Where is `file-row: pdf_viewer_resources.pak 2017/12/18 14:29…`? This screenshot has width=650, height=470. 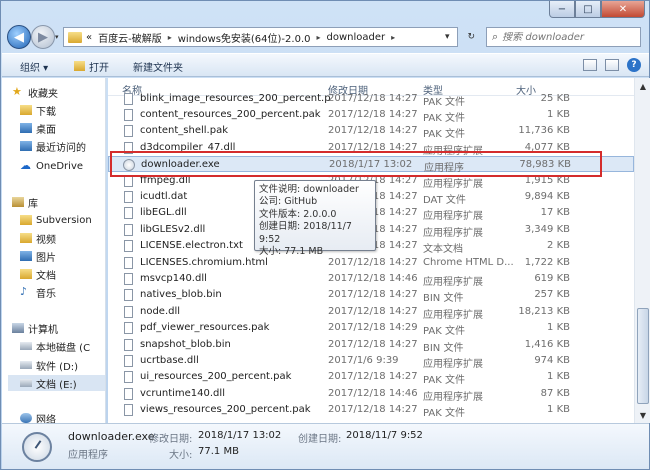 file-row: pdf_viewer_resources.pak 2017/12/18 14:29… is located at coordinates (371, 328).